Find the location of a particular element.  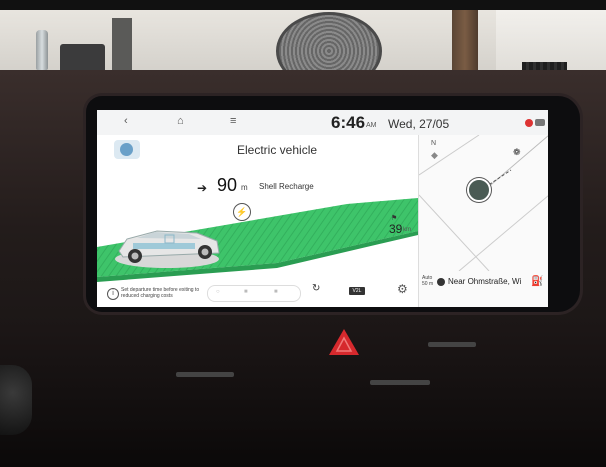

turn-distance: 90 is located at coordinates (227, 185).